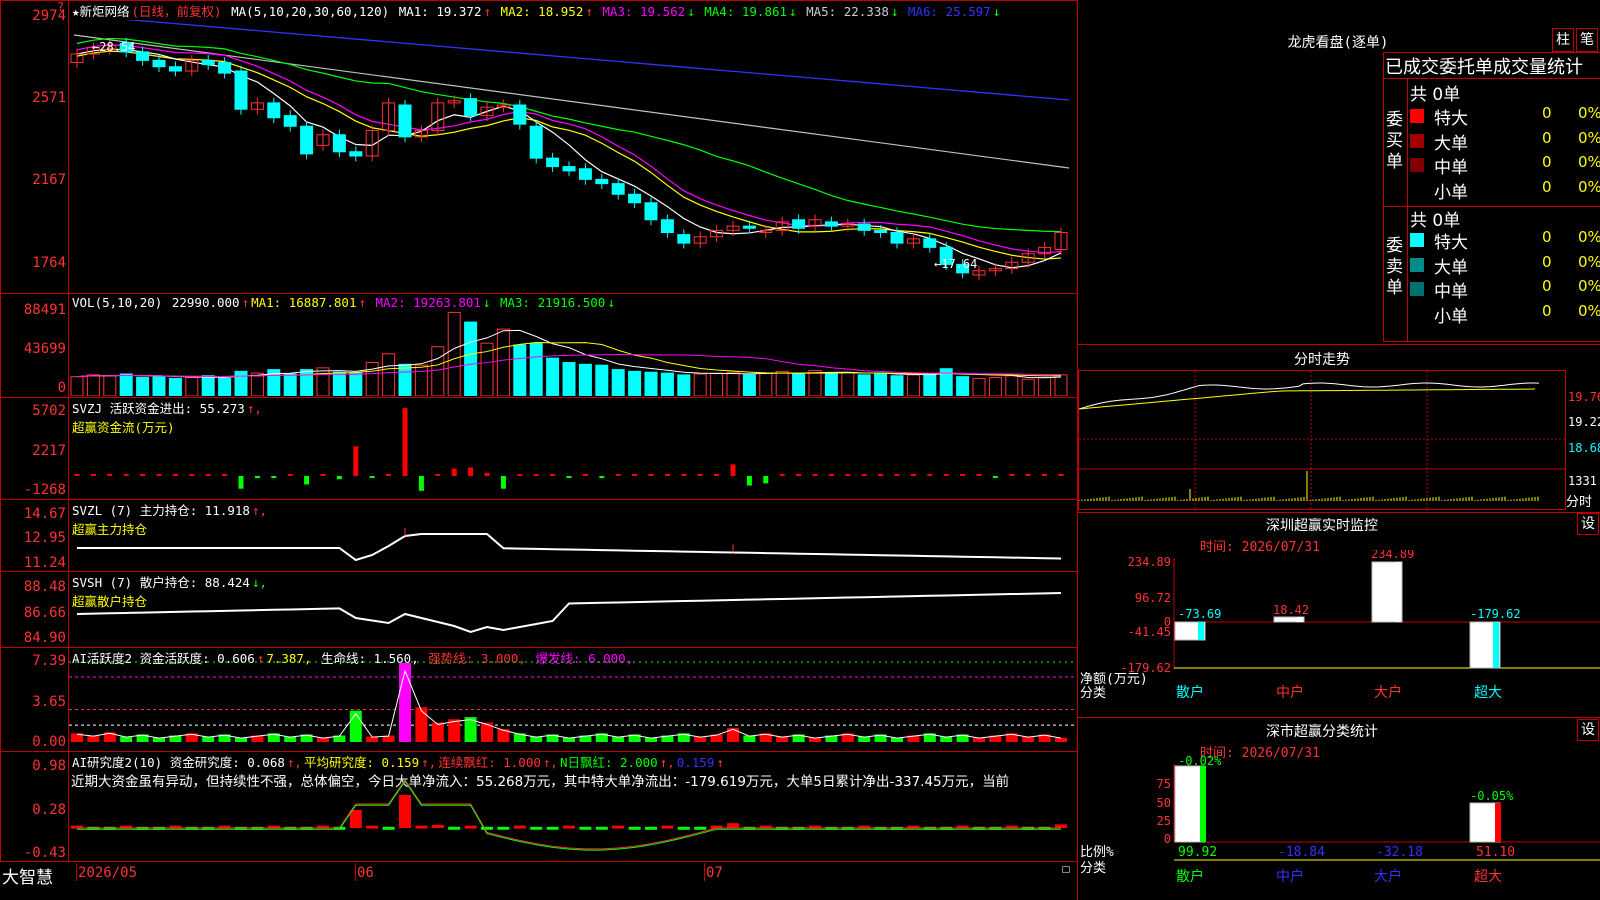 This screenshot has width=1600, height=900. What do you see at coordinates (1066, 869) in the screenshot?
I see `lock-icon` at bounding box center [1066, 869].